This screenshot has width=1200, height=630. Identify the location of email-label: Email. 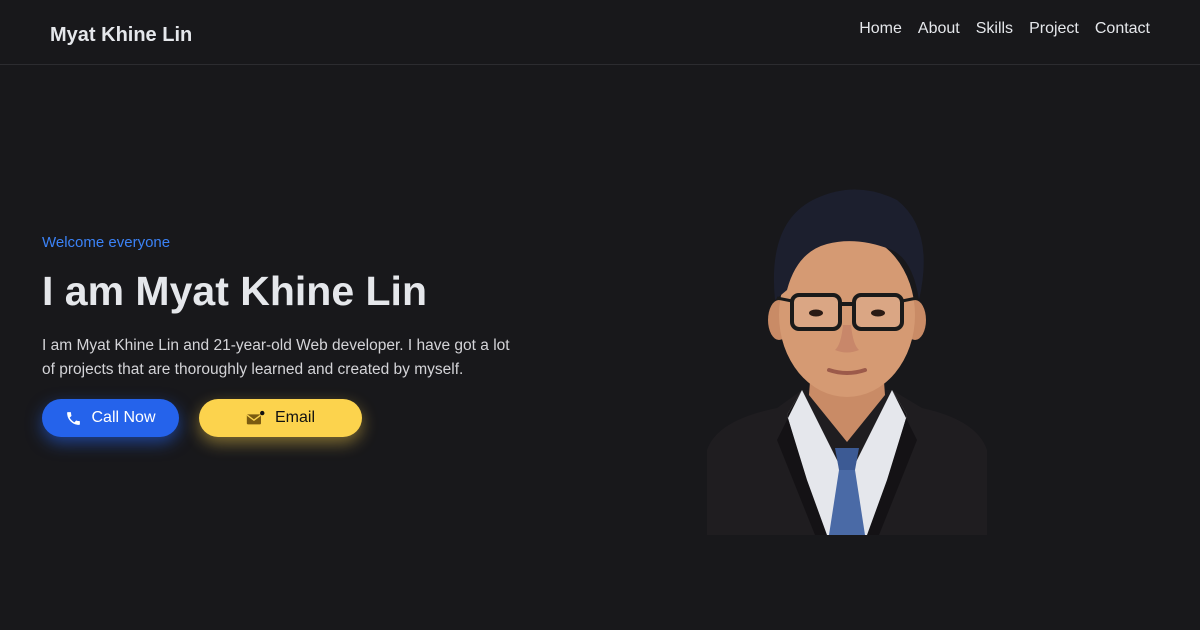
(294, 418).